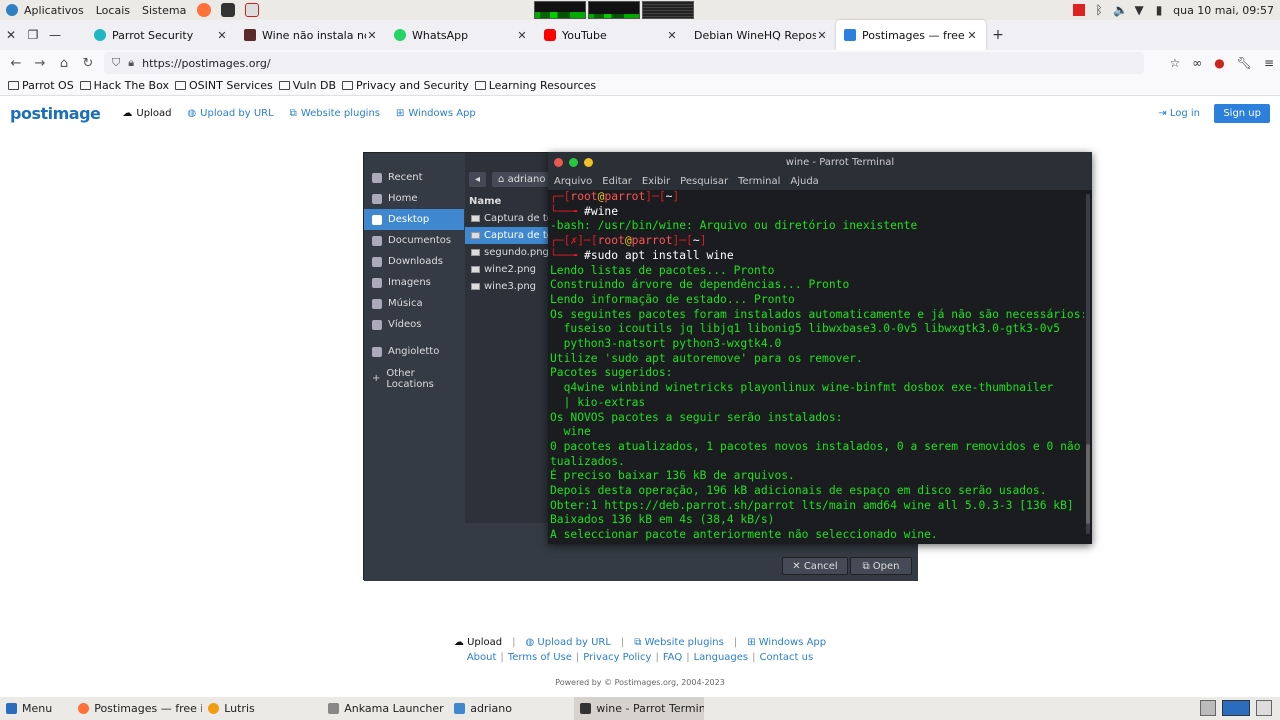 The image size is (1280, 720). What do you see at coordinates (540, 657) in the screenshot?
I see `footer-terms: Terms of Use` at bounding box center [540, 657].